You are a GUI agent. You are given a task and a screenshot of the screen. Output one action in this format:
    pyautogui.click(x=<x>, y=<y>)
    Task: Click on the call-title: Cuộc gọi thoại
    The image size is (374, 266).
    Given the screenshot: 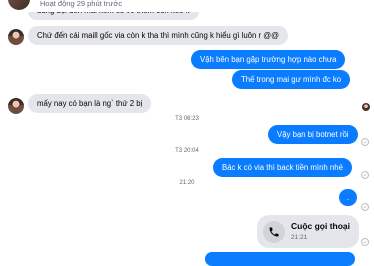 What is the action you would take?
    pyautogui.click(x=321, y=226)
    